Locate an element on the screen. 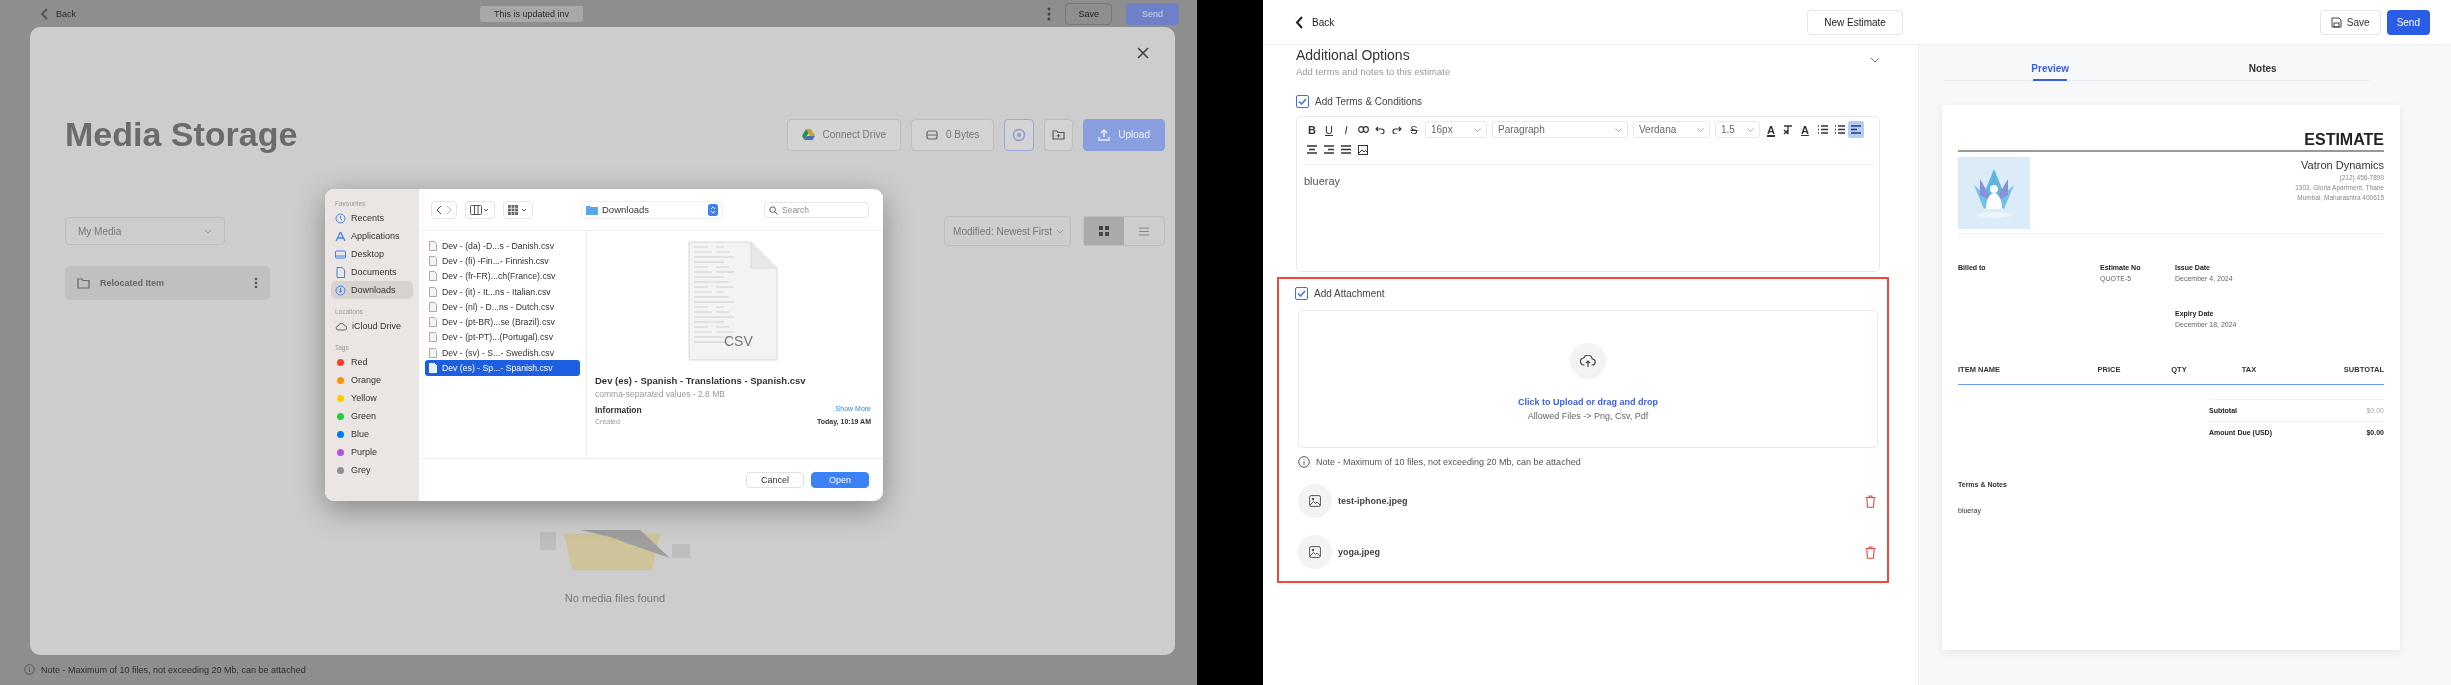 This screenshot has height=685, width=2451. applications-icon is located at coordinates (340, 236).